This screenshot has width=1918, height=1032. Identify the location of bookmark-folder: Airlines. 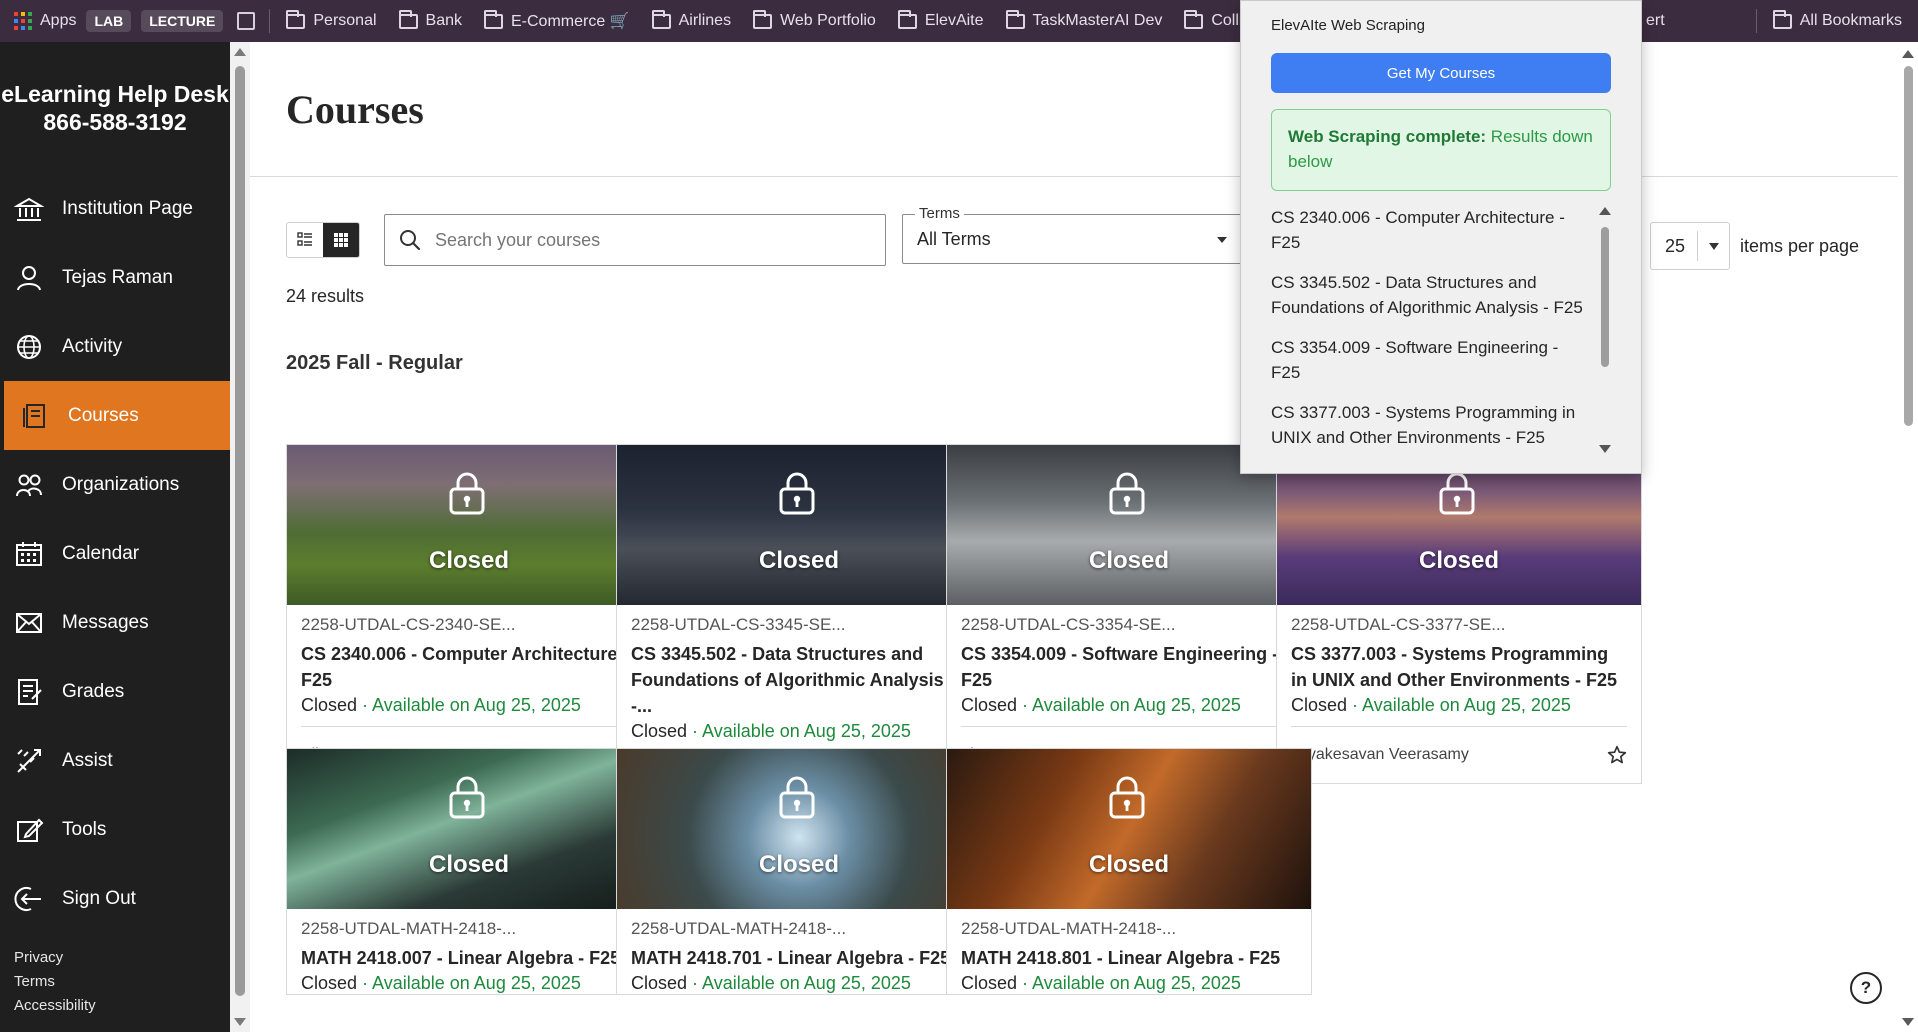
(691, 19).